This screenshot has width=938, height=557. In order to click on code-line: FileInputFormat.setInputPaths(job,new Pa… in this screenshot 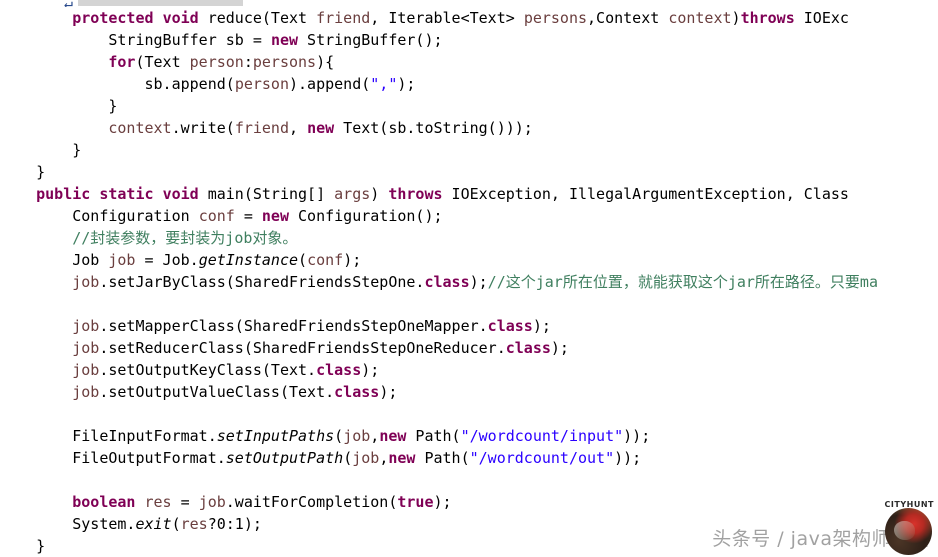, I will do `click(361, 436)`.